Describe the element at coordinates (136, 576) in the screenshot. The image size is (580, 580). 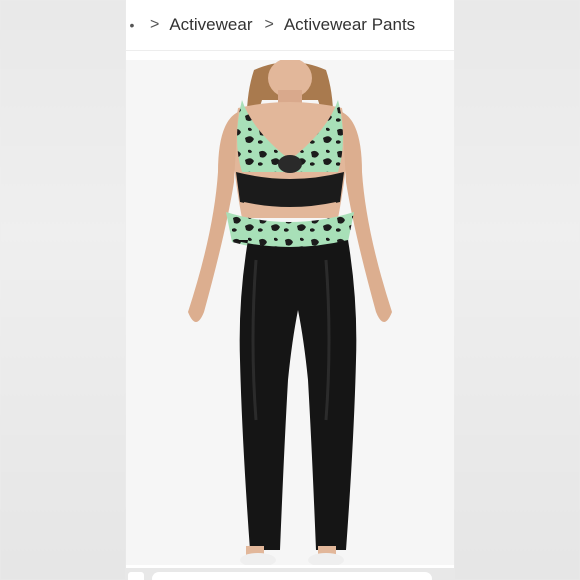
I see `bottom-control` at that location.